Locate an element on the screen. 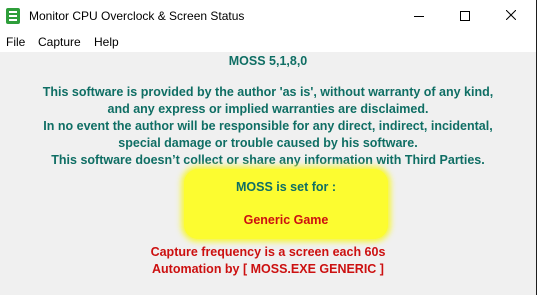 Image resolution: width=537 pixels, height=295 pixels. set-for-label: MOSS is set for : is located at coordinates (286, 187).